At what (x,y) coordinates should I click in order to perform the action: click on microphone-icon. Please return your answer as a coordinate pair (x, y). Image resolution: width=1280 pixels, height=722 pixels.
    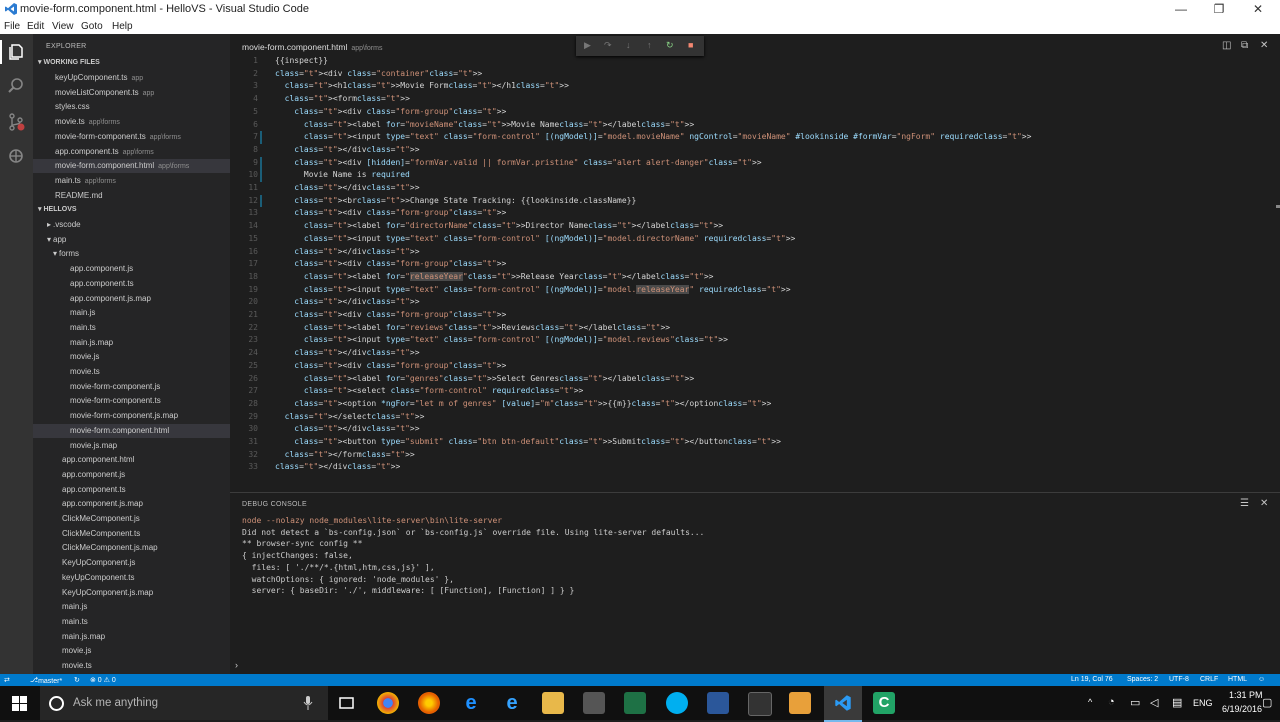
    Looking at the image, I should click on (308, 703).